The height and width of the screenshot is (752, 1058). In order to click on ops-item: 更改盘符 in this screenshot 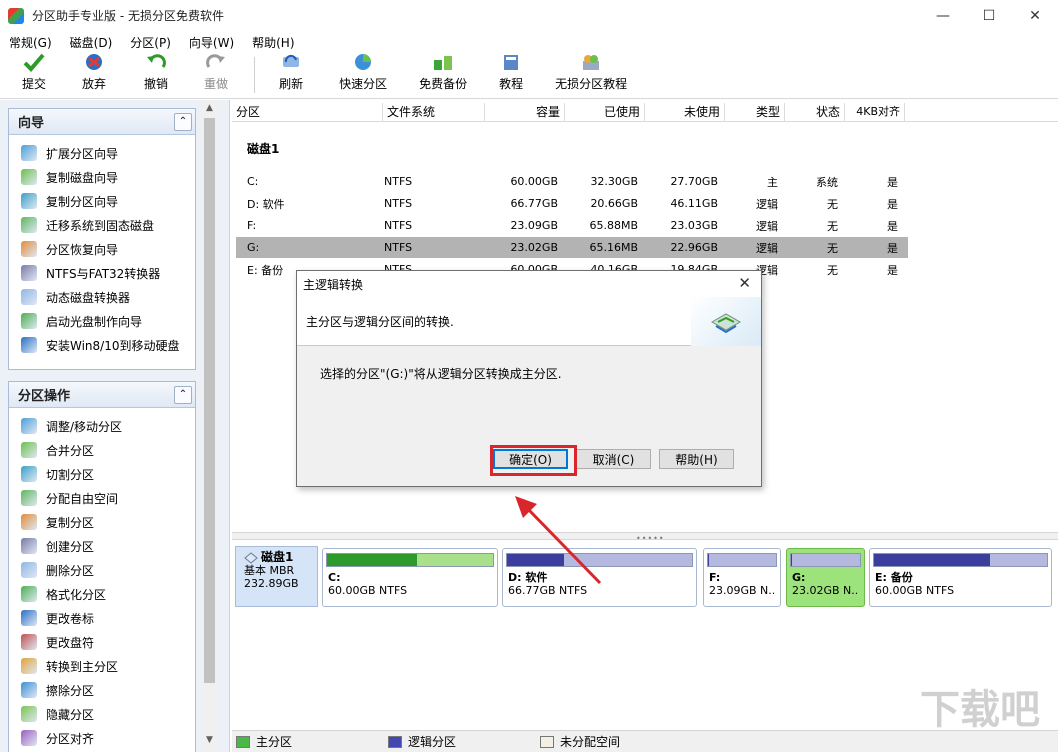, I will do `click(102, 642)`.